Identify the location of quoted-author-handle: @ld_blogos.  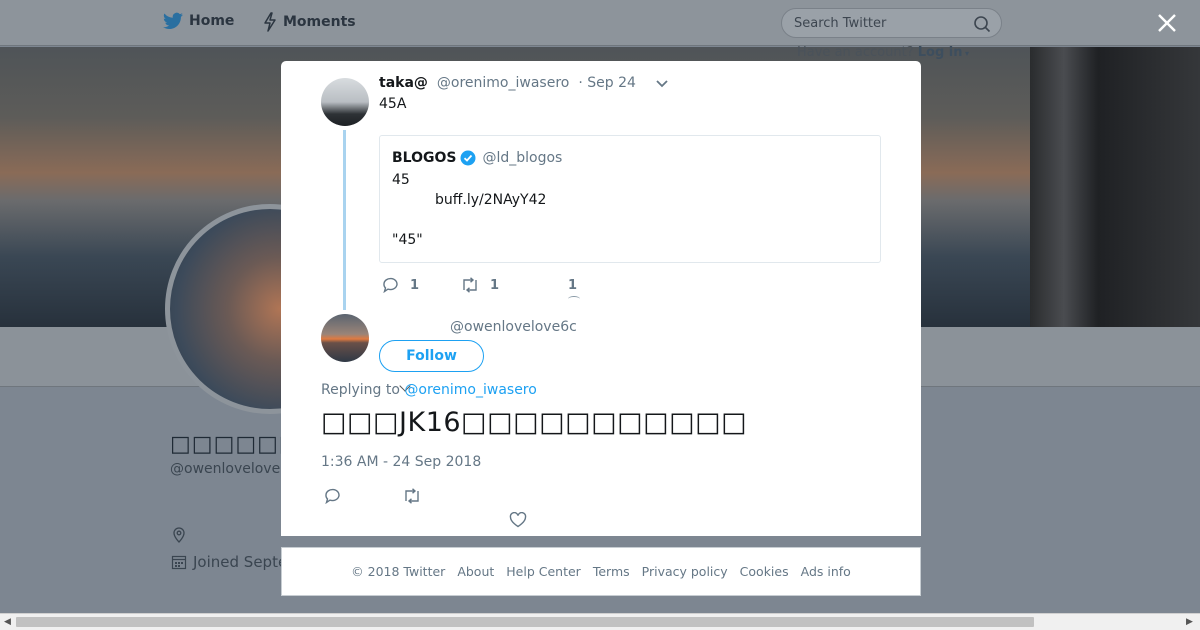
(522, 158).